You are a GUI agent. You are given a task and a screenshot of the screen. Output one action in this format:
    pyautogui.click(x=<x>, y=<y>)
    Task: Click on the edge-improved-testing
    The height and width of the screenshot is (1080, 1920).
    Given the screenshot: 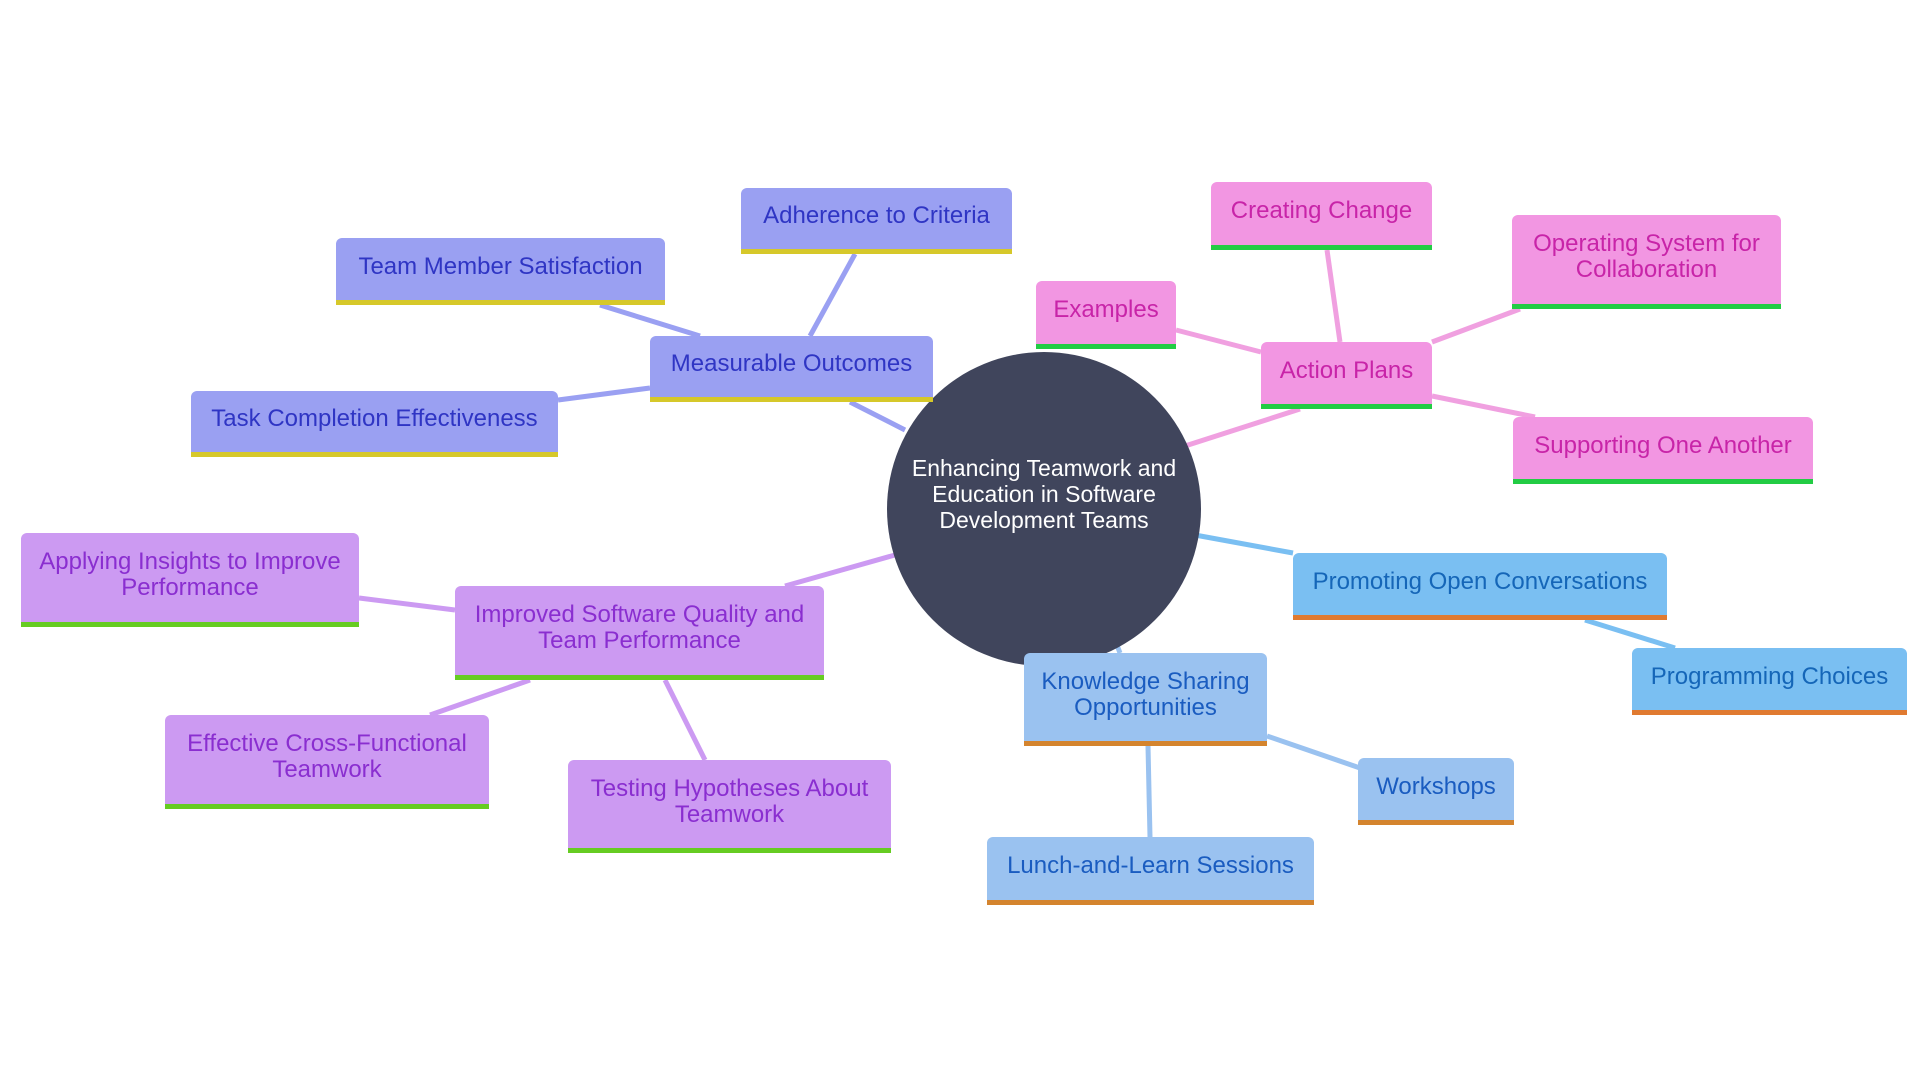 What is the action you would take?
    pyautogui.click(x=685, y=720)
    